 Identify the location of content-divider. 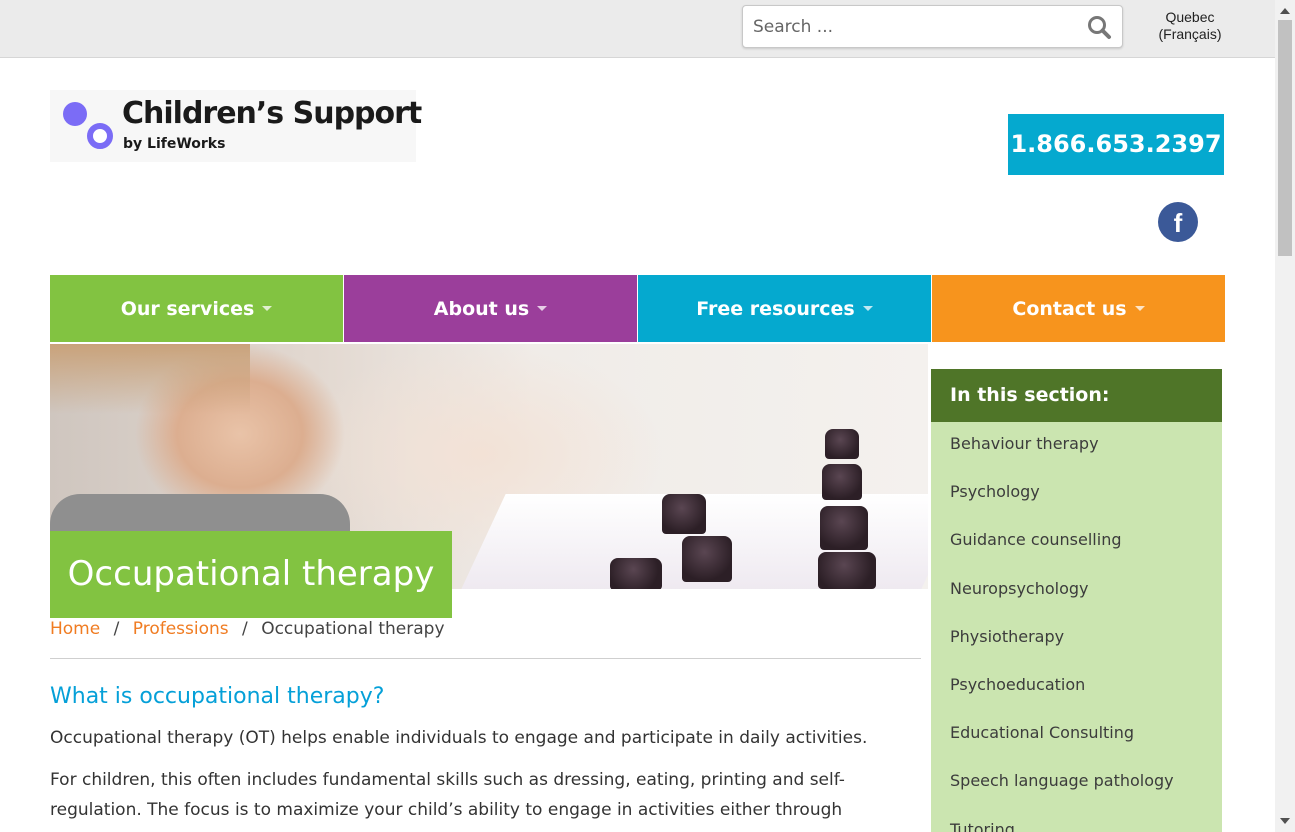
(485, 658).